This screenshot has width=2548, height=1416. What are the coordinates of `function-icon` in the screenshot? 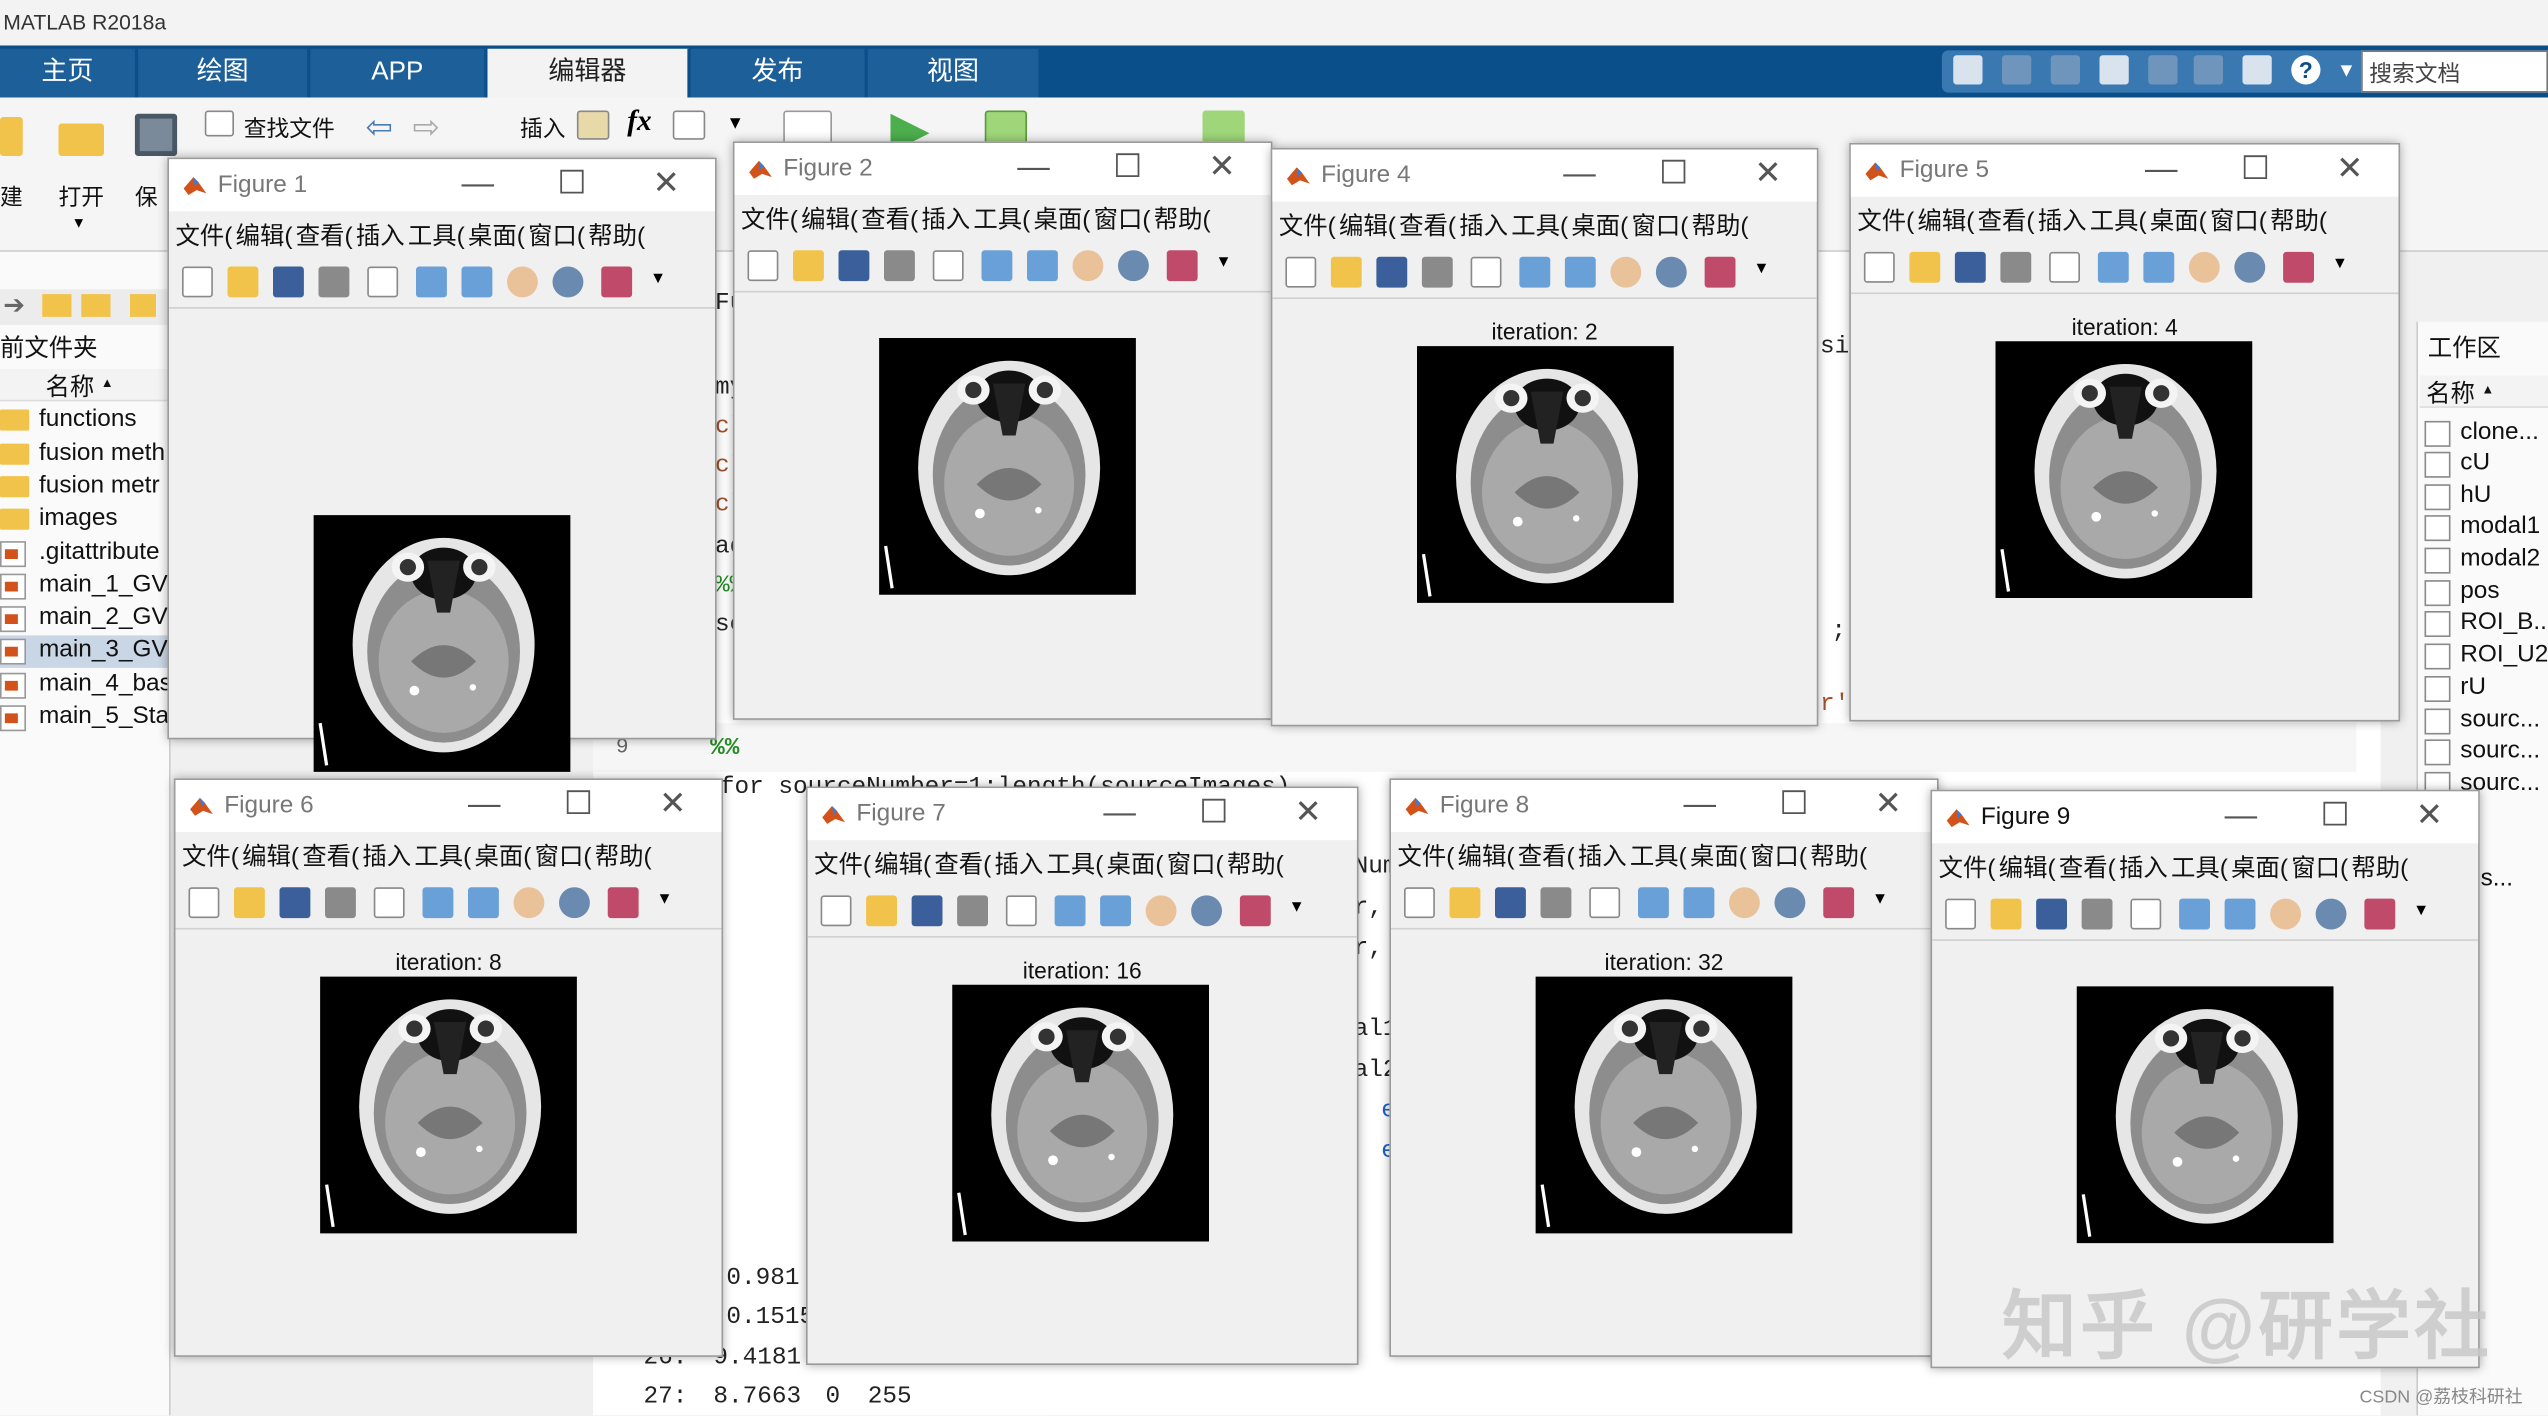 It's located at (689, 125).